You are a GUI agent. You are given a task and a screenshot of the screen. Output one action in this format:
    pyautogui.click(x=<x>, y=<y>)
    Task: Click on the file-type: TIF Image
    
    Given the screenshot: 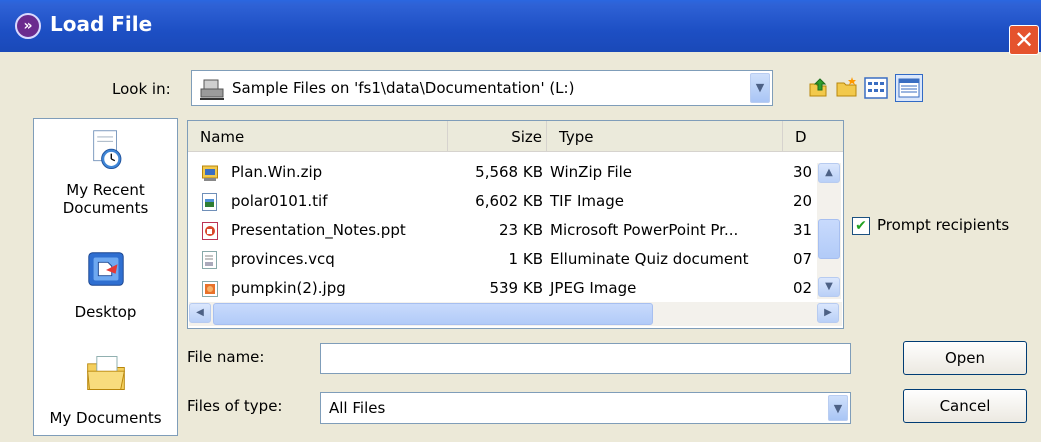 What is the action you would take?
    pyautogui.click(x=587, y=201)
    